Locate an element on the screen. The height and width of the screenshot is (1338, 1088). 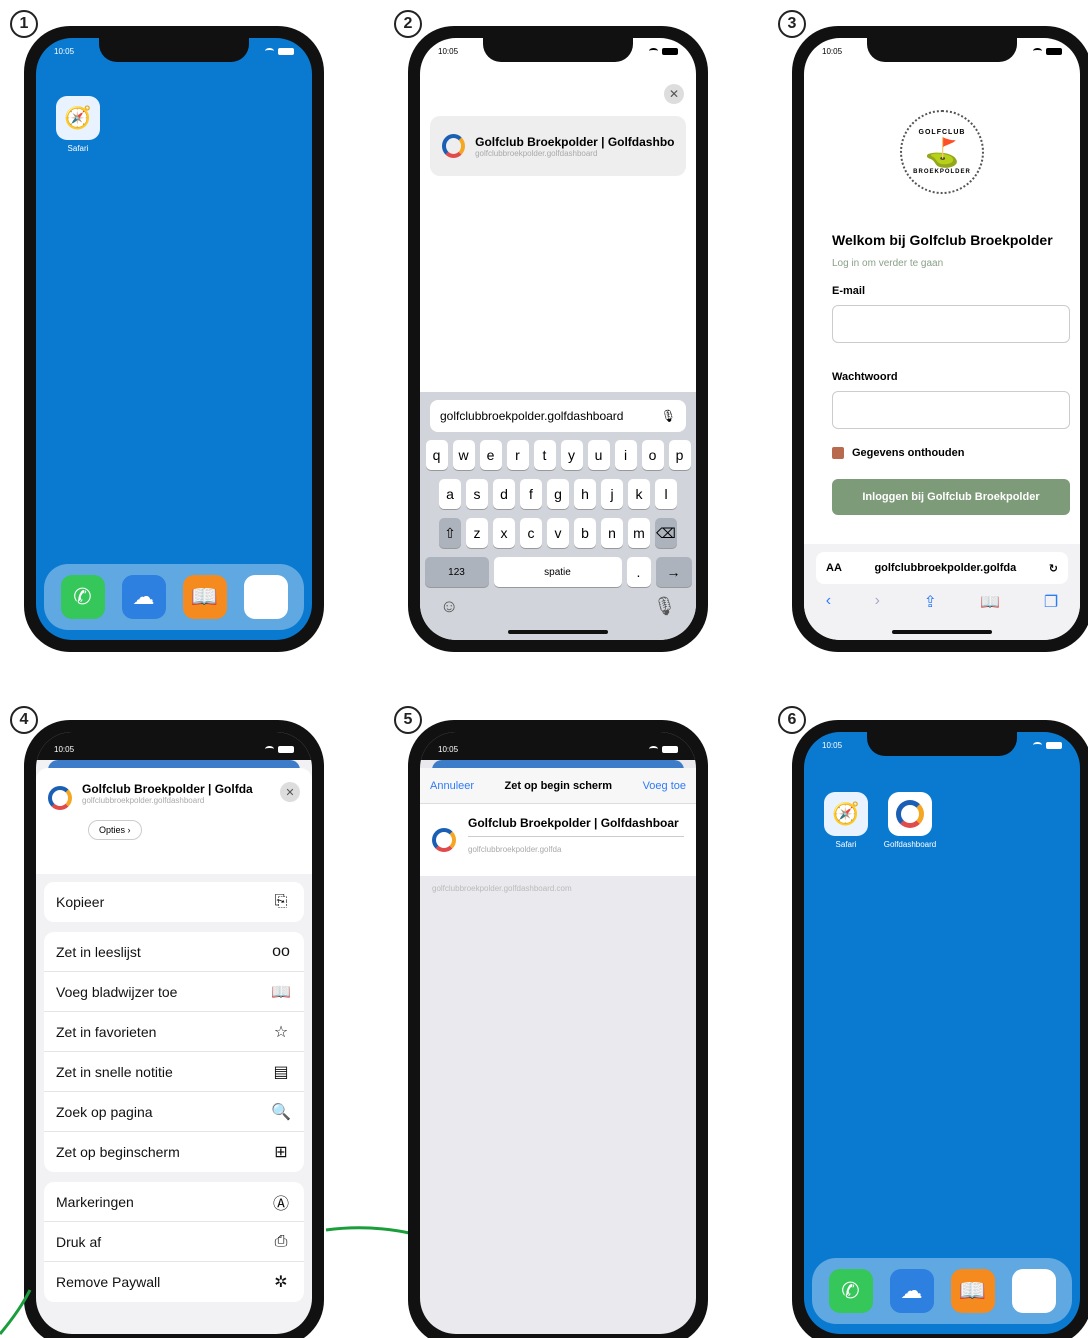
address-input: golfclubbroekpolder.golfdashboard is located at coordinates (531, 416).